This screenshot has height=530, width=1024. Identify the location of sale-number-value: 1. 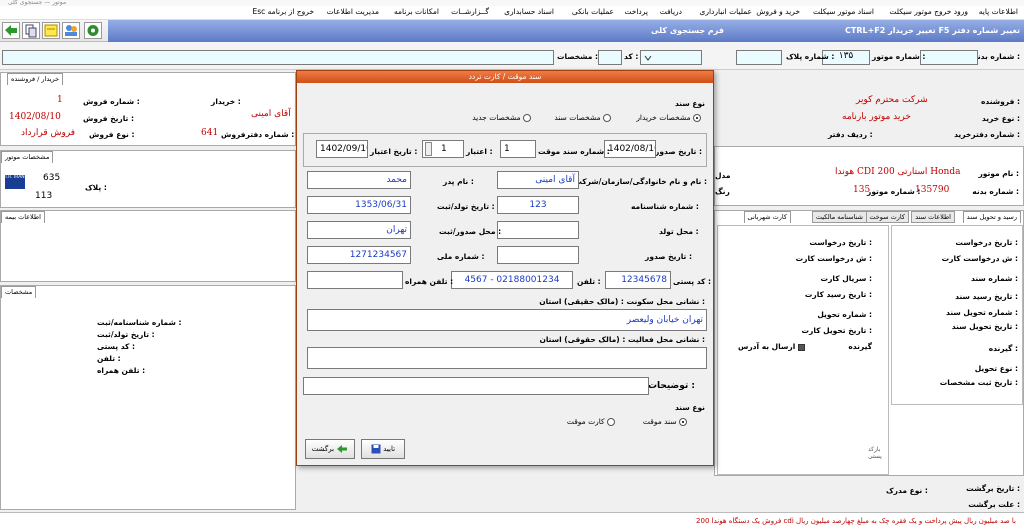
(60, 100).